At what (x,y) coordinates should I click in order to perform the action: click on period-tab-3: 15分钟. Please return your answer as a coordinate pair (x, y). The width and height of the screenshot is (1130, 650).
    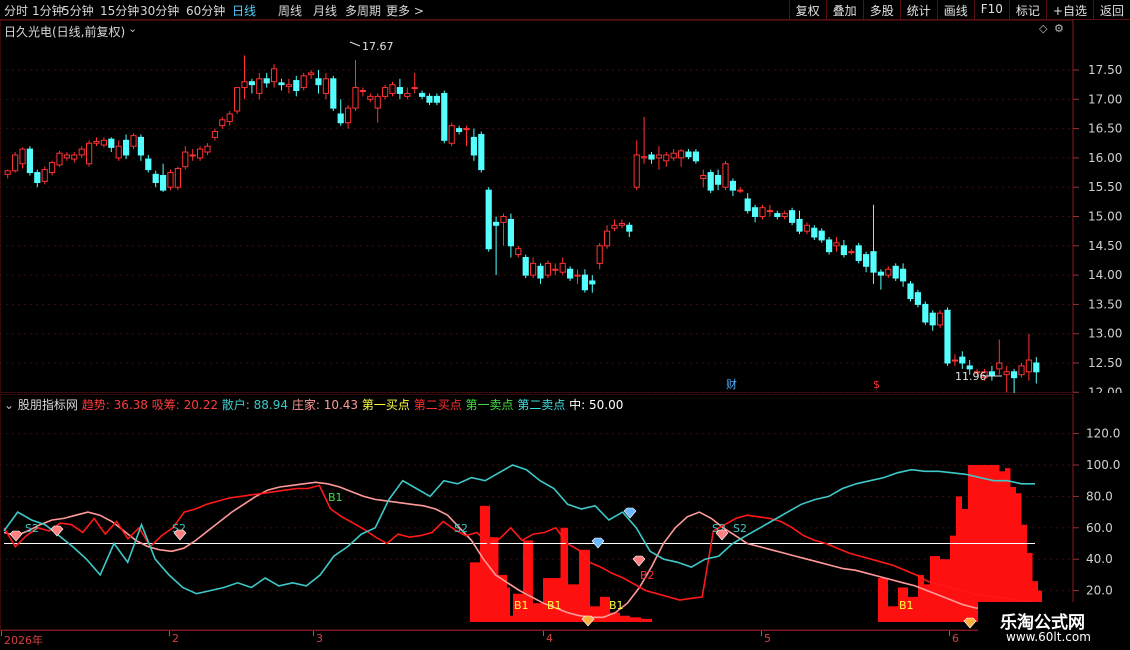
    Looking at the image, I should click on (119, 10).